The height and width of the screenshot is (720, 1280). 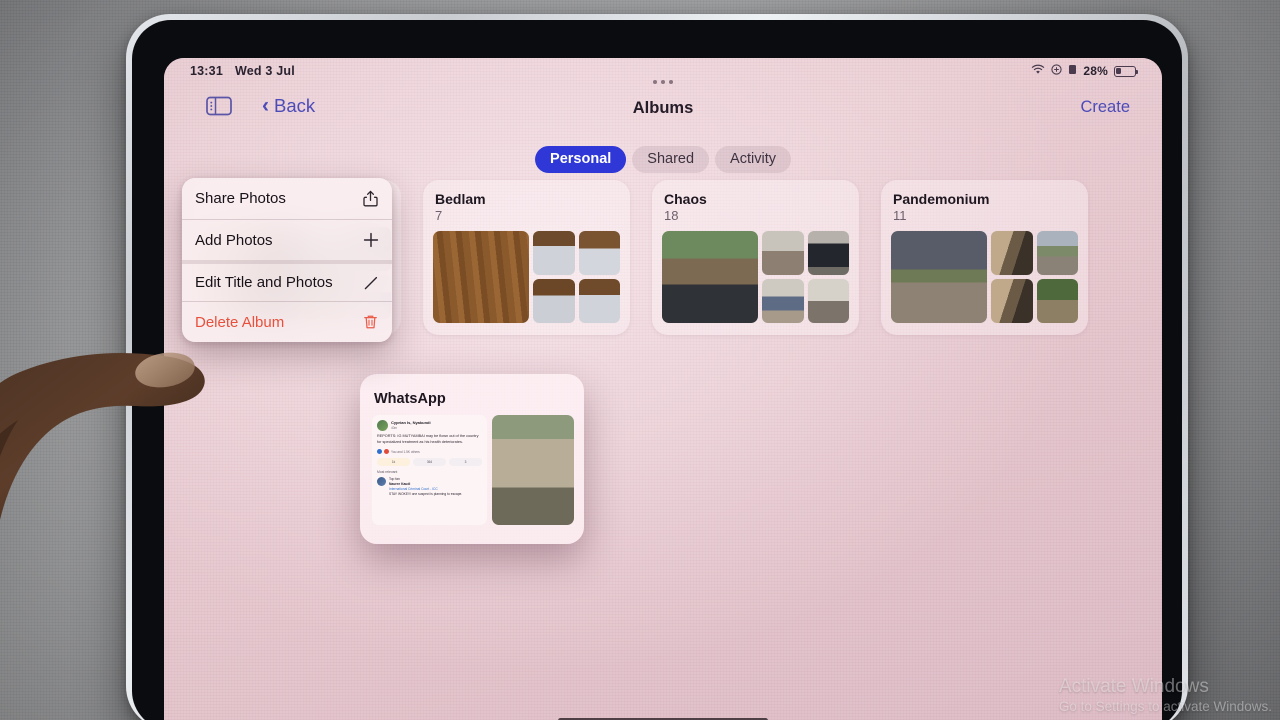 I want to click on reactions-text: You and 1.5K others, so click(x=405, y=451).